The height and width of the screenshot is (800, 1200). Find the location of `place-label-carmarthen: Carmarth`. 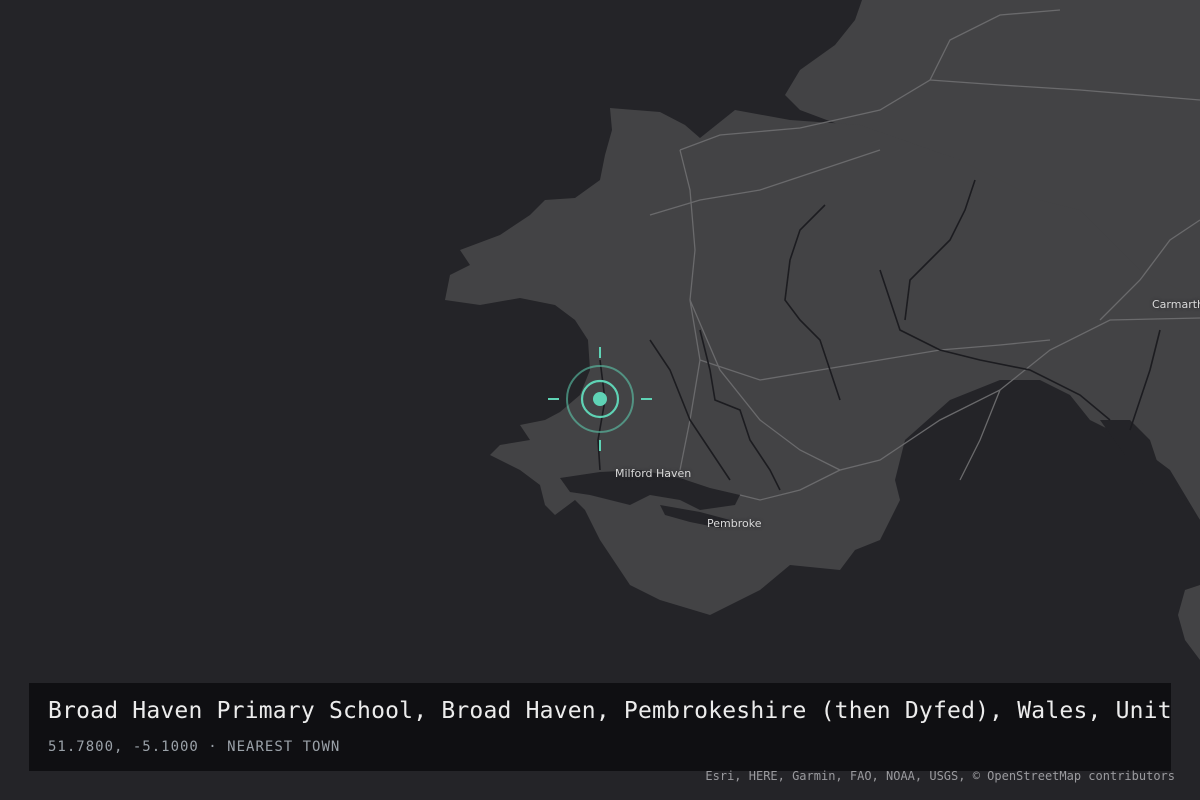

place-label-carmarthen: Carmarth is located at coordinates (1176, 304).